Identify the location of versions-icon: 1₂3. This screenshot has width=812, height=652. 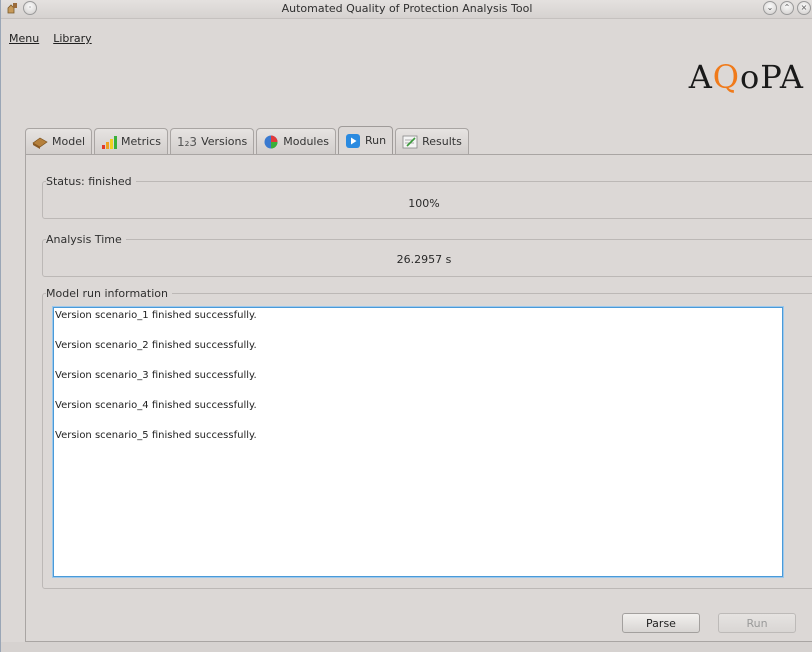
(187, 141).